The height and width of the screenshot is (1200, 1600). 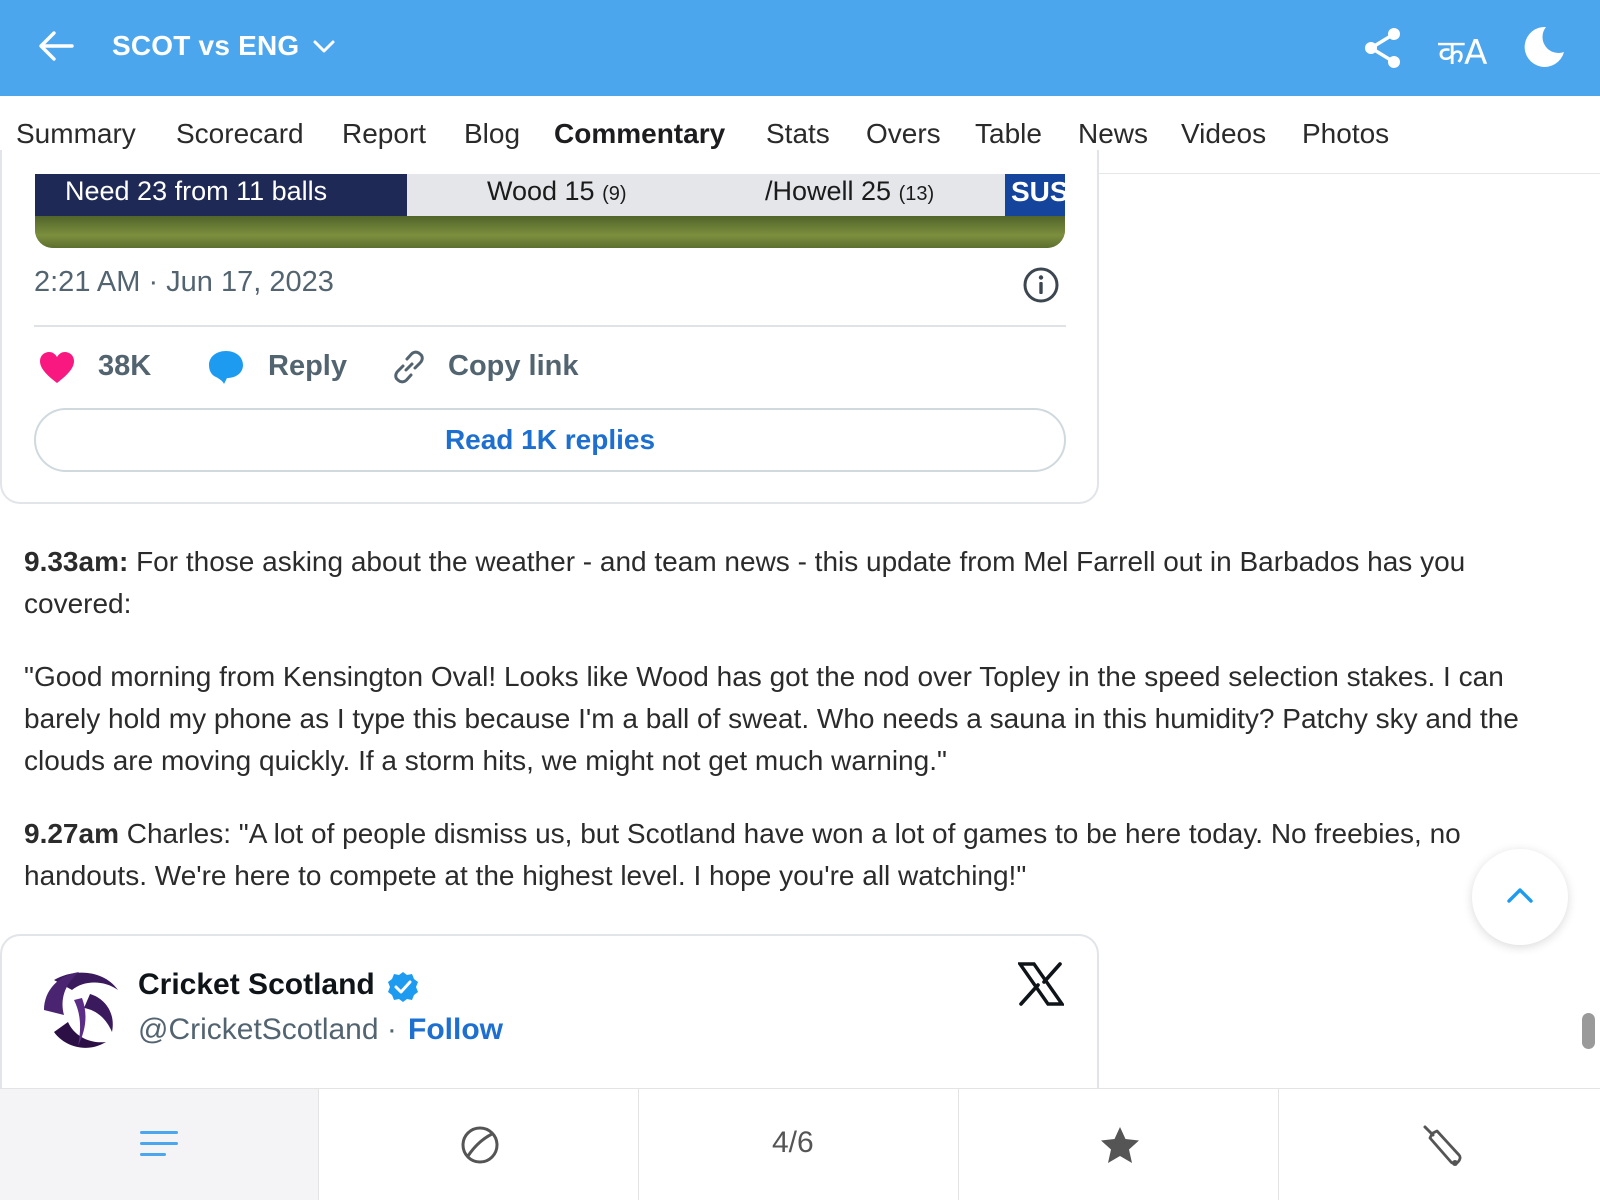 What do you see at coordinates (455, 1030) in the screenshot?
I see `follow-button: Follow` at bounding box center [455, 1030].